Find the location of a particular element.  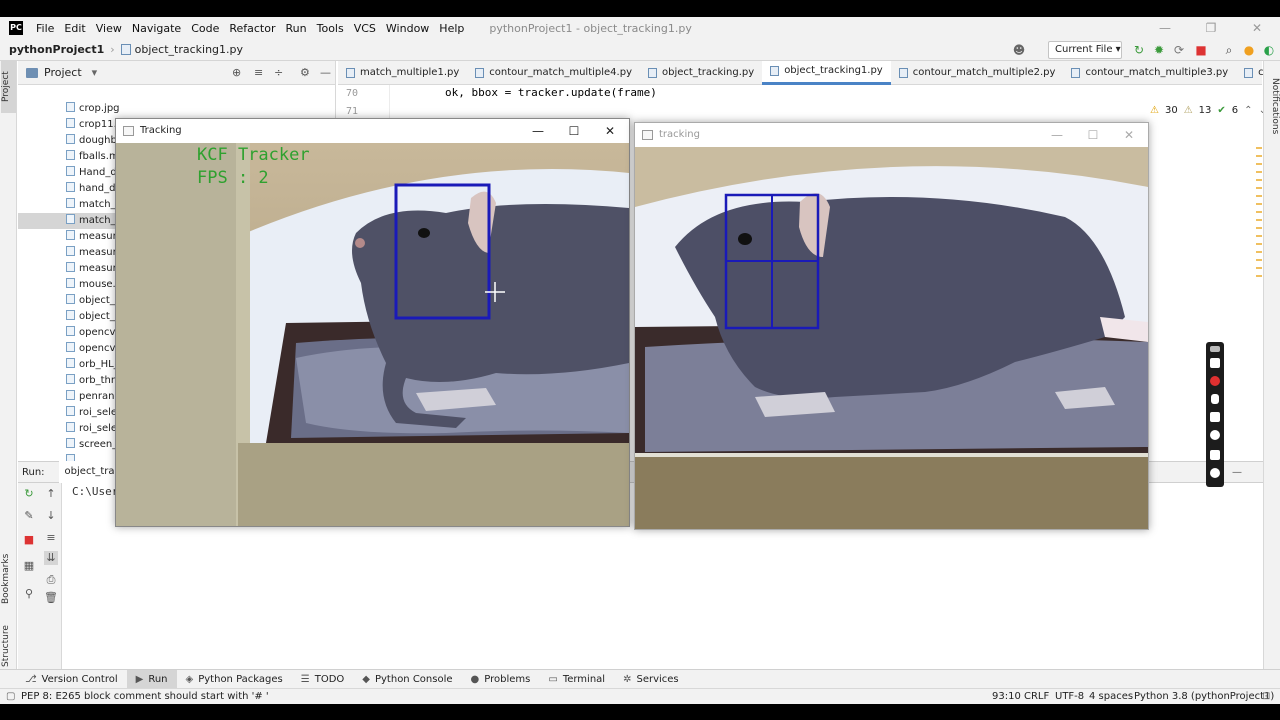

locate-icon: ⊕ is located at coordinates (236, 72).